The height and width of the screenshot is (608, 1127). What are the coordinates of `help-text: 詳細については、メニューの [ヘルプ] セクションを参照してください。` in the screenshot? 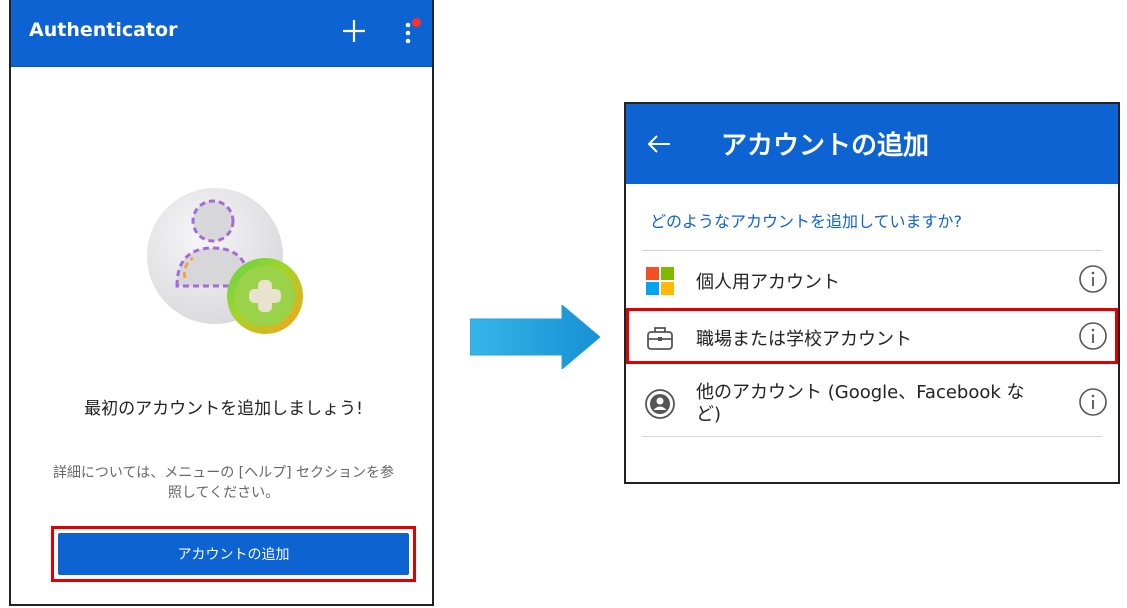 It's located at (223, 483).